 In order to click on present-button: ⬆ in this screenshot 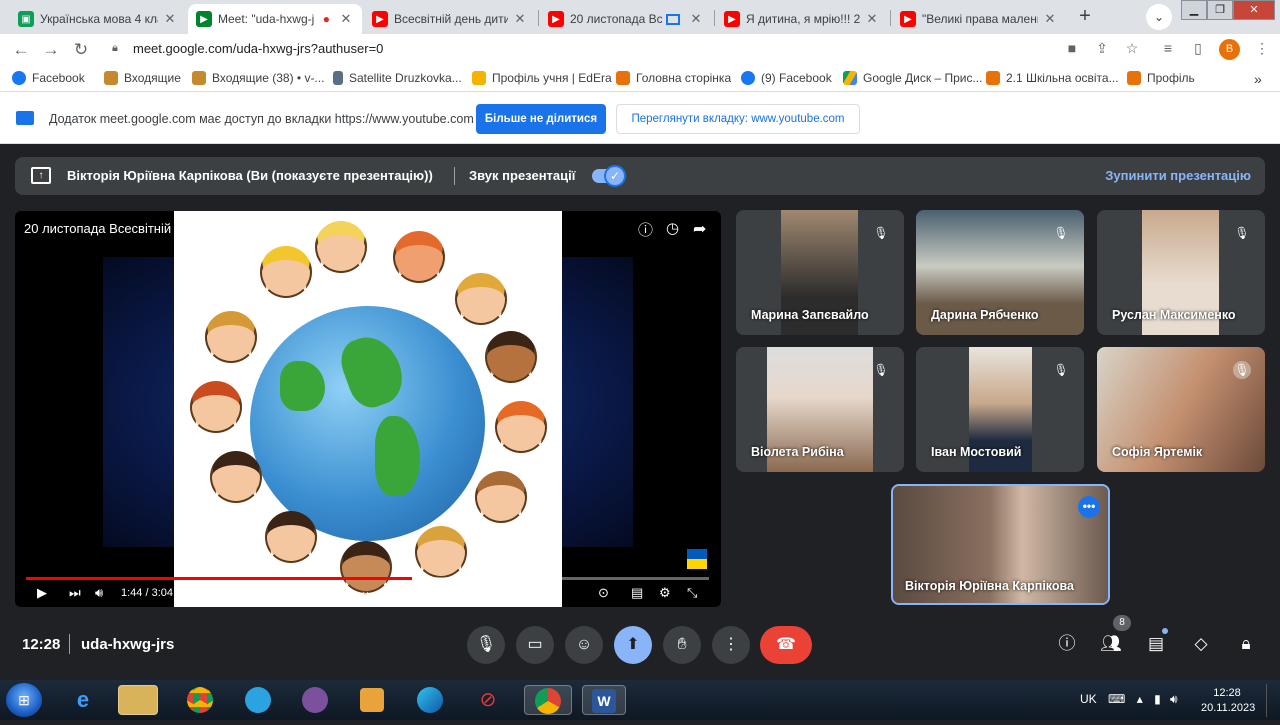, I will do `click(633, 645)`.